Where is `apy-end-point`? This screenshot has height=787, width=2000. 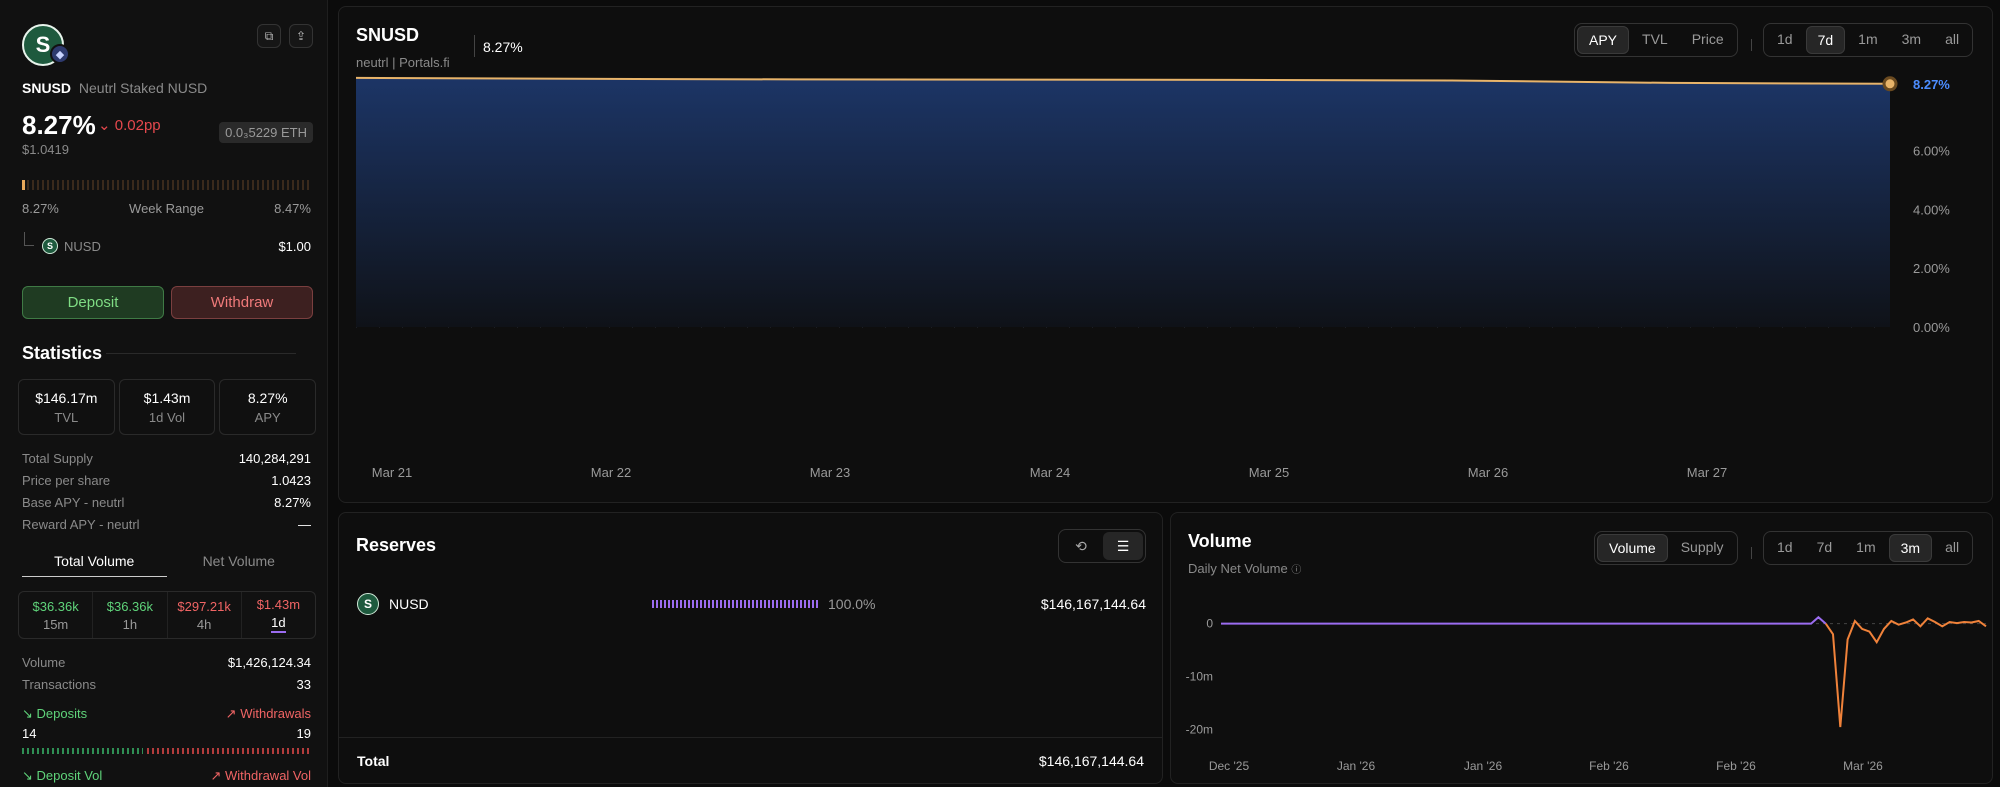 apy-end-point is located at coordinates (1890, 84).